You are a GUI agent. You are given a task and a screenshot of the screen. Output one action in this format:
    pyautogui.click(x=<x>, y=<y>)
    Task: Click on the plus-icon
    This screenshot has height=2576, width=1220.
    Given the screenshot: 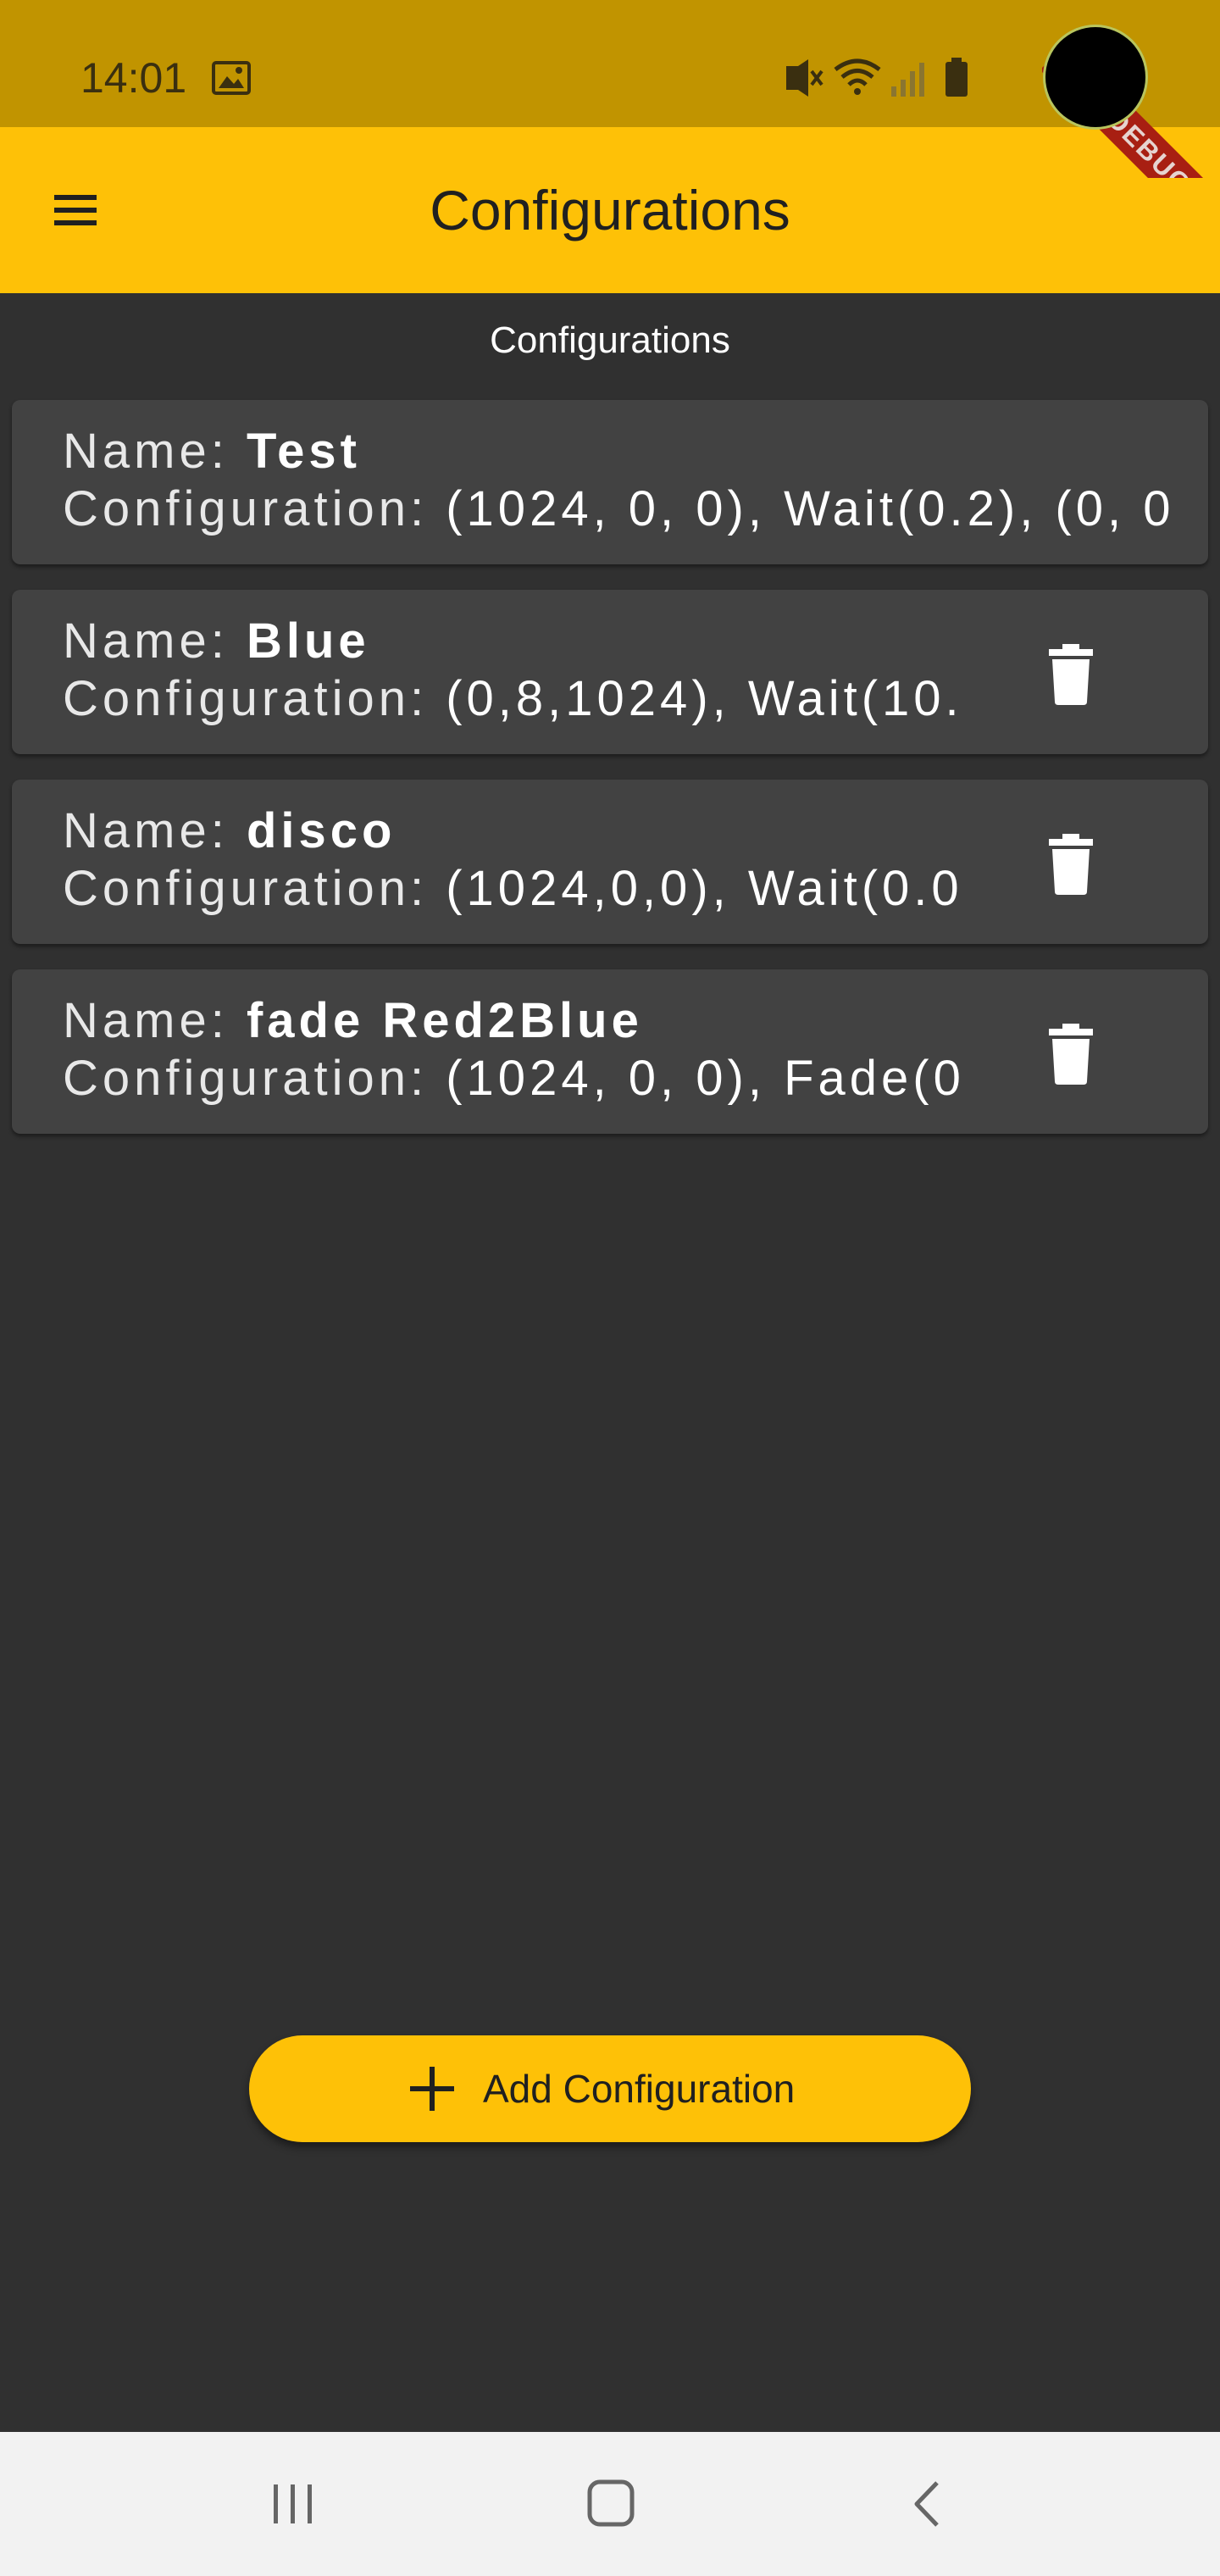 What is the action you would take?
    pyautogui.click(x=432, y=2089)
    